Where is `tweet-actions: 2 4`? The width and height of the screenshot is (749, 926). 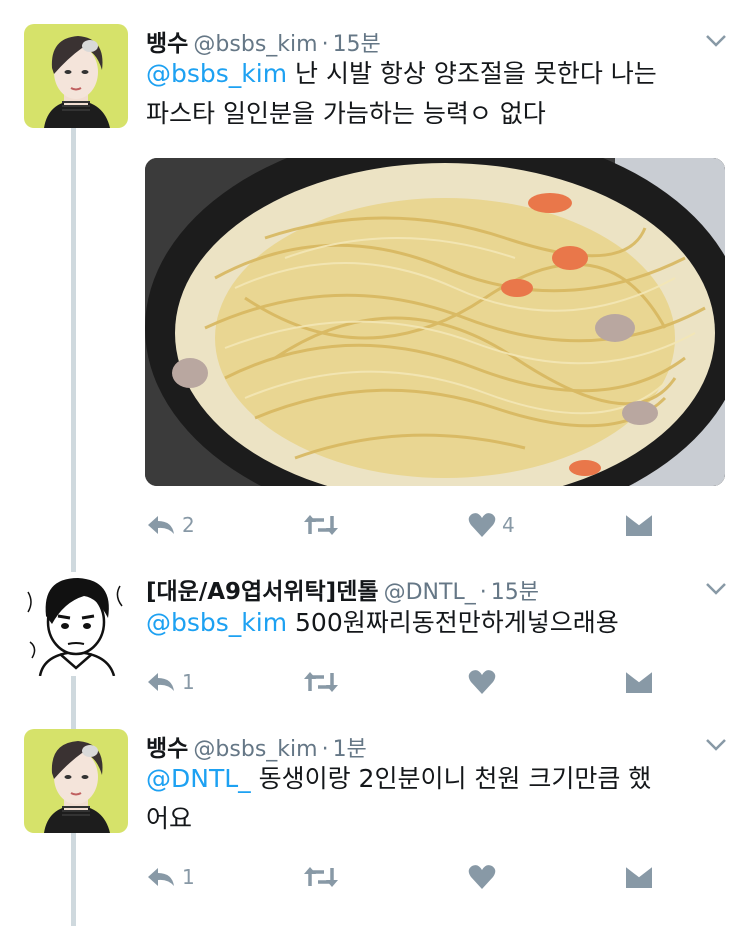 tweet-actions: 2 4 is located at coordinates (406, 525).